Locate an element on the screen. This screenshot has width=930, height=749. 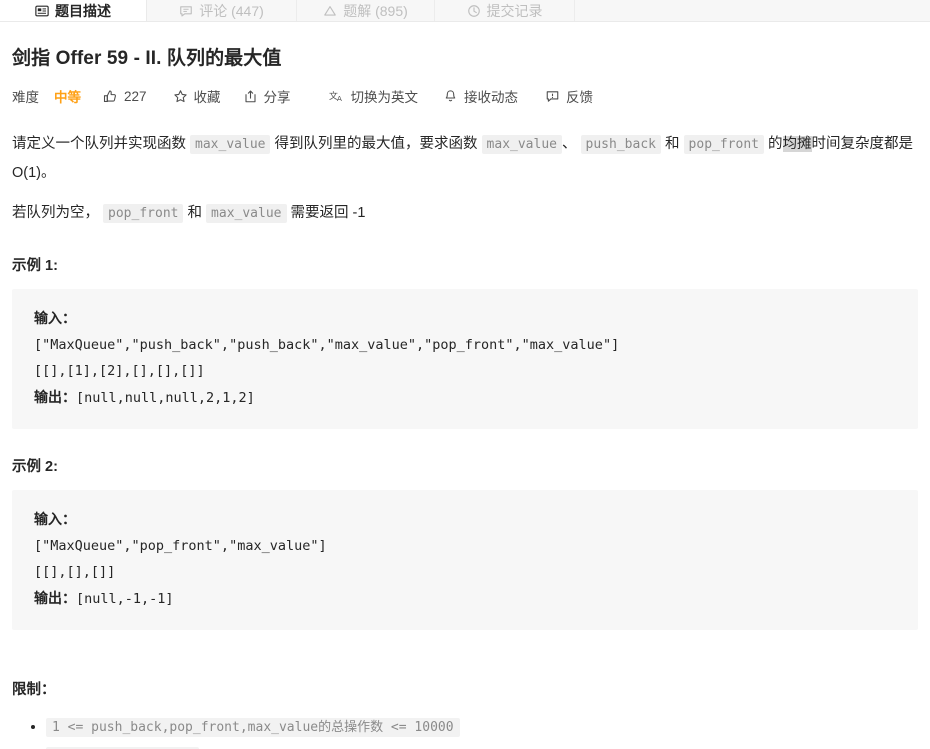
tab-submissions: 提交记录 is located at coordinates (505, 10).